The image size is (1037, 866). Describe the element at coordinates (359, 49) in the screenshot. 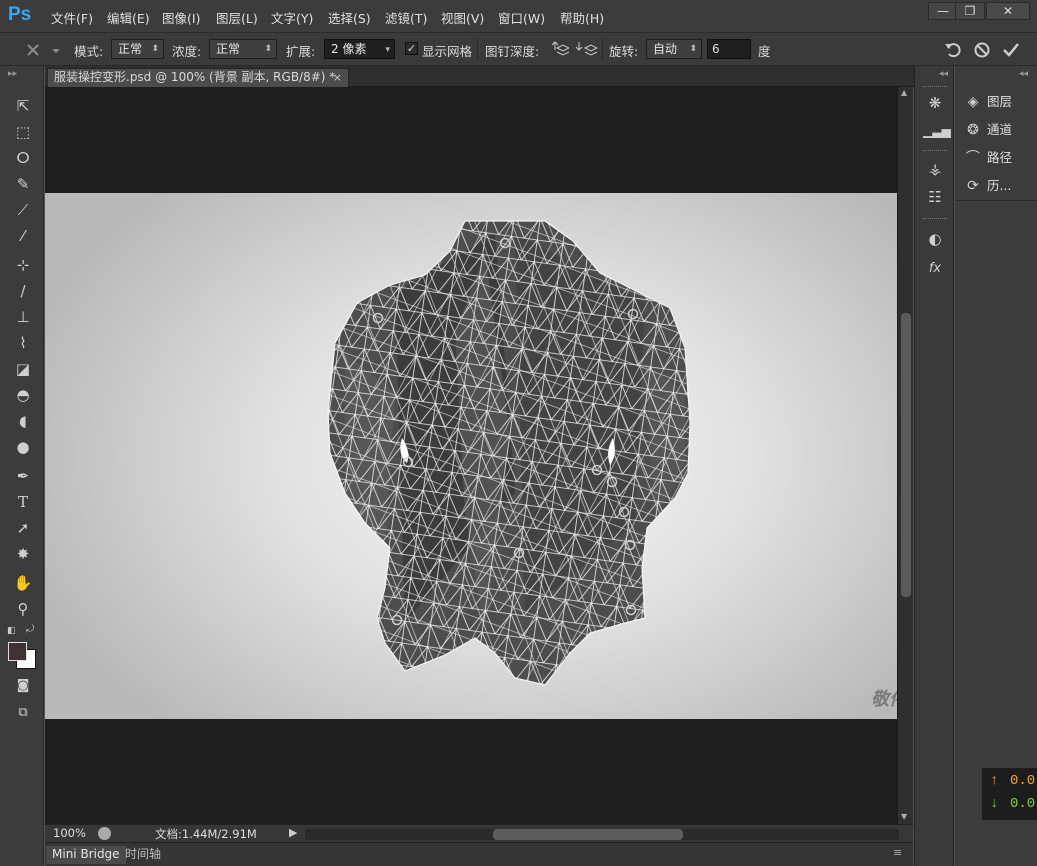

I see `expand-select: 2 像素 ▾` at that location.